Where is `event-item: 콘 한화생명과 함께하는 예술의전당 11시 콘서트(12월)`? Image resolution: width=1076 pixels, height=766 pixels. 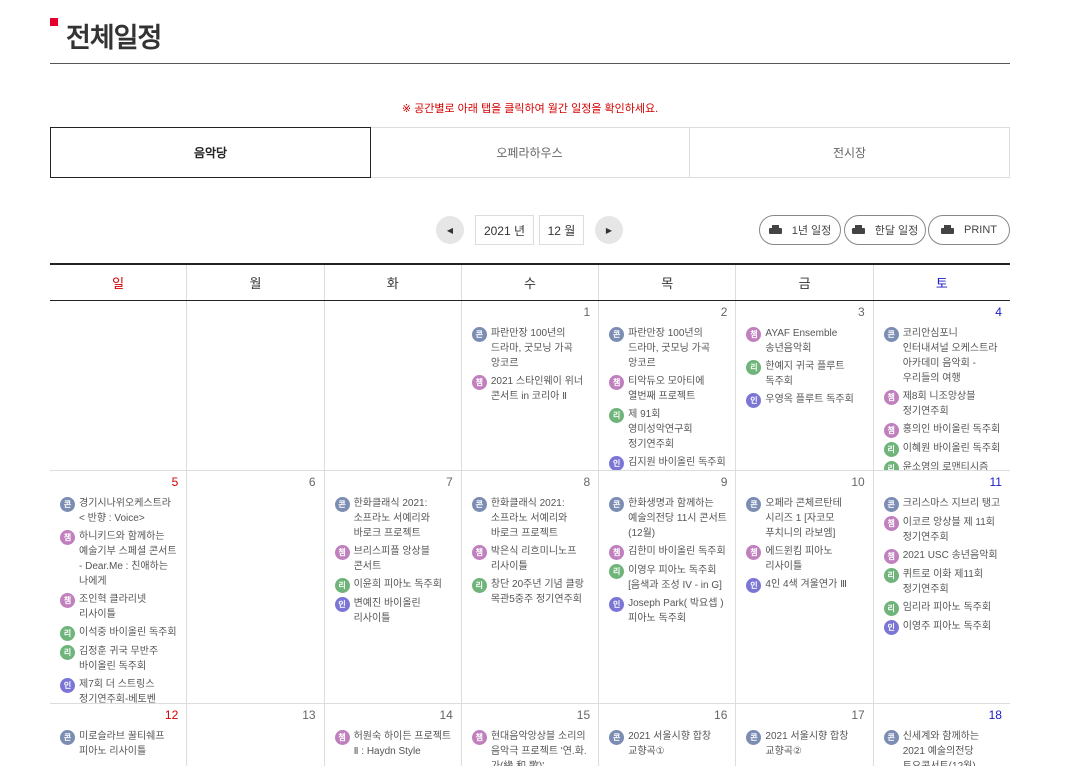 event-item: 콘 한화생명과 함께하는 예술의전당 11시 콘서트(12월) is located at coordinates (668, 518).